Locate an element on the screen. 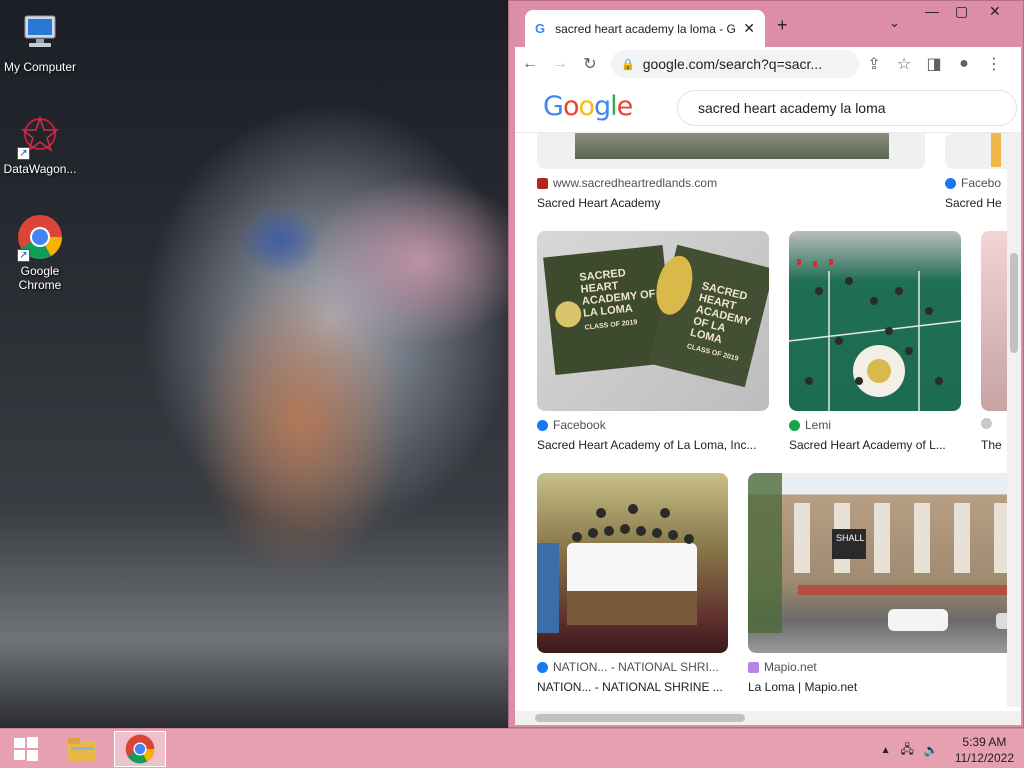 The height and width of the screenshot is (768, 1024). datawagon-icon: ↗ is located at coordinates (40, 136).